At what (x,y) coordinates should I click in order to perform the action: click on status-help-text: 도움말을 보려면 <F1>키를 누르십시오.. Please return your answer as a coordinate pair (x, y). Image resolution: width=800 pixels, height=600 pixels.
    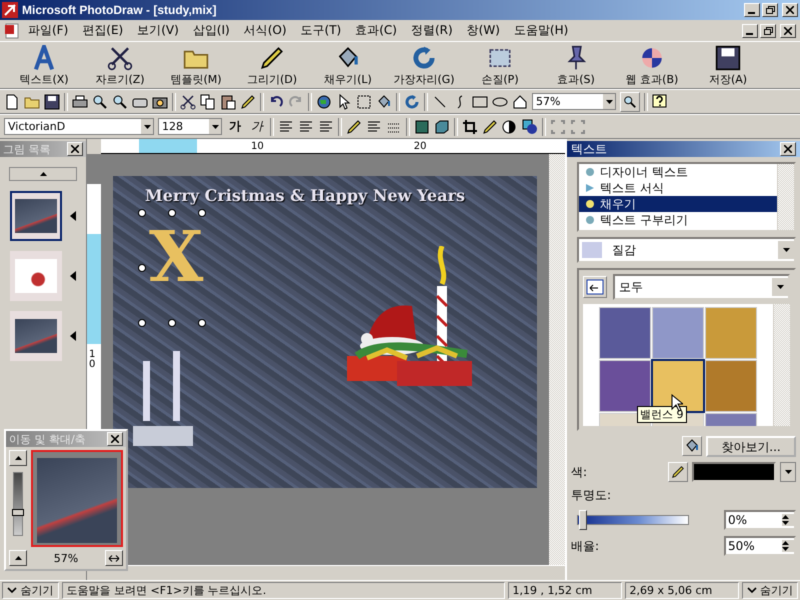
    Looking at the image, I should click on (283, 590).